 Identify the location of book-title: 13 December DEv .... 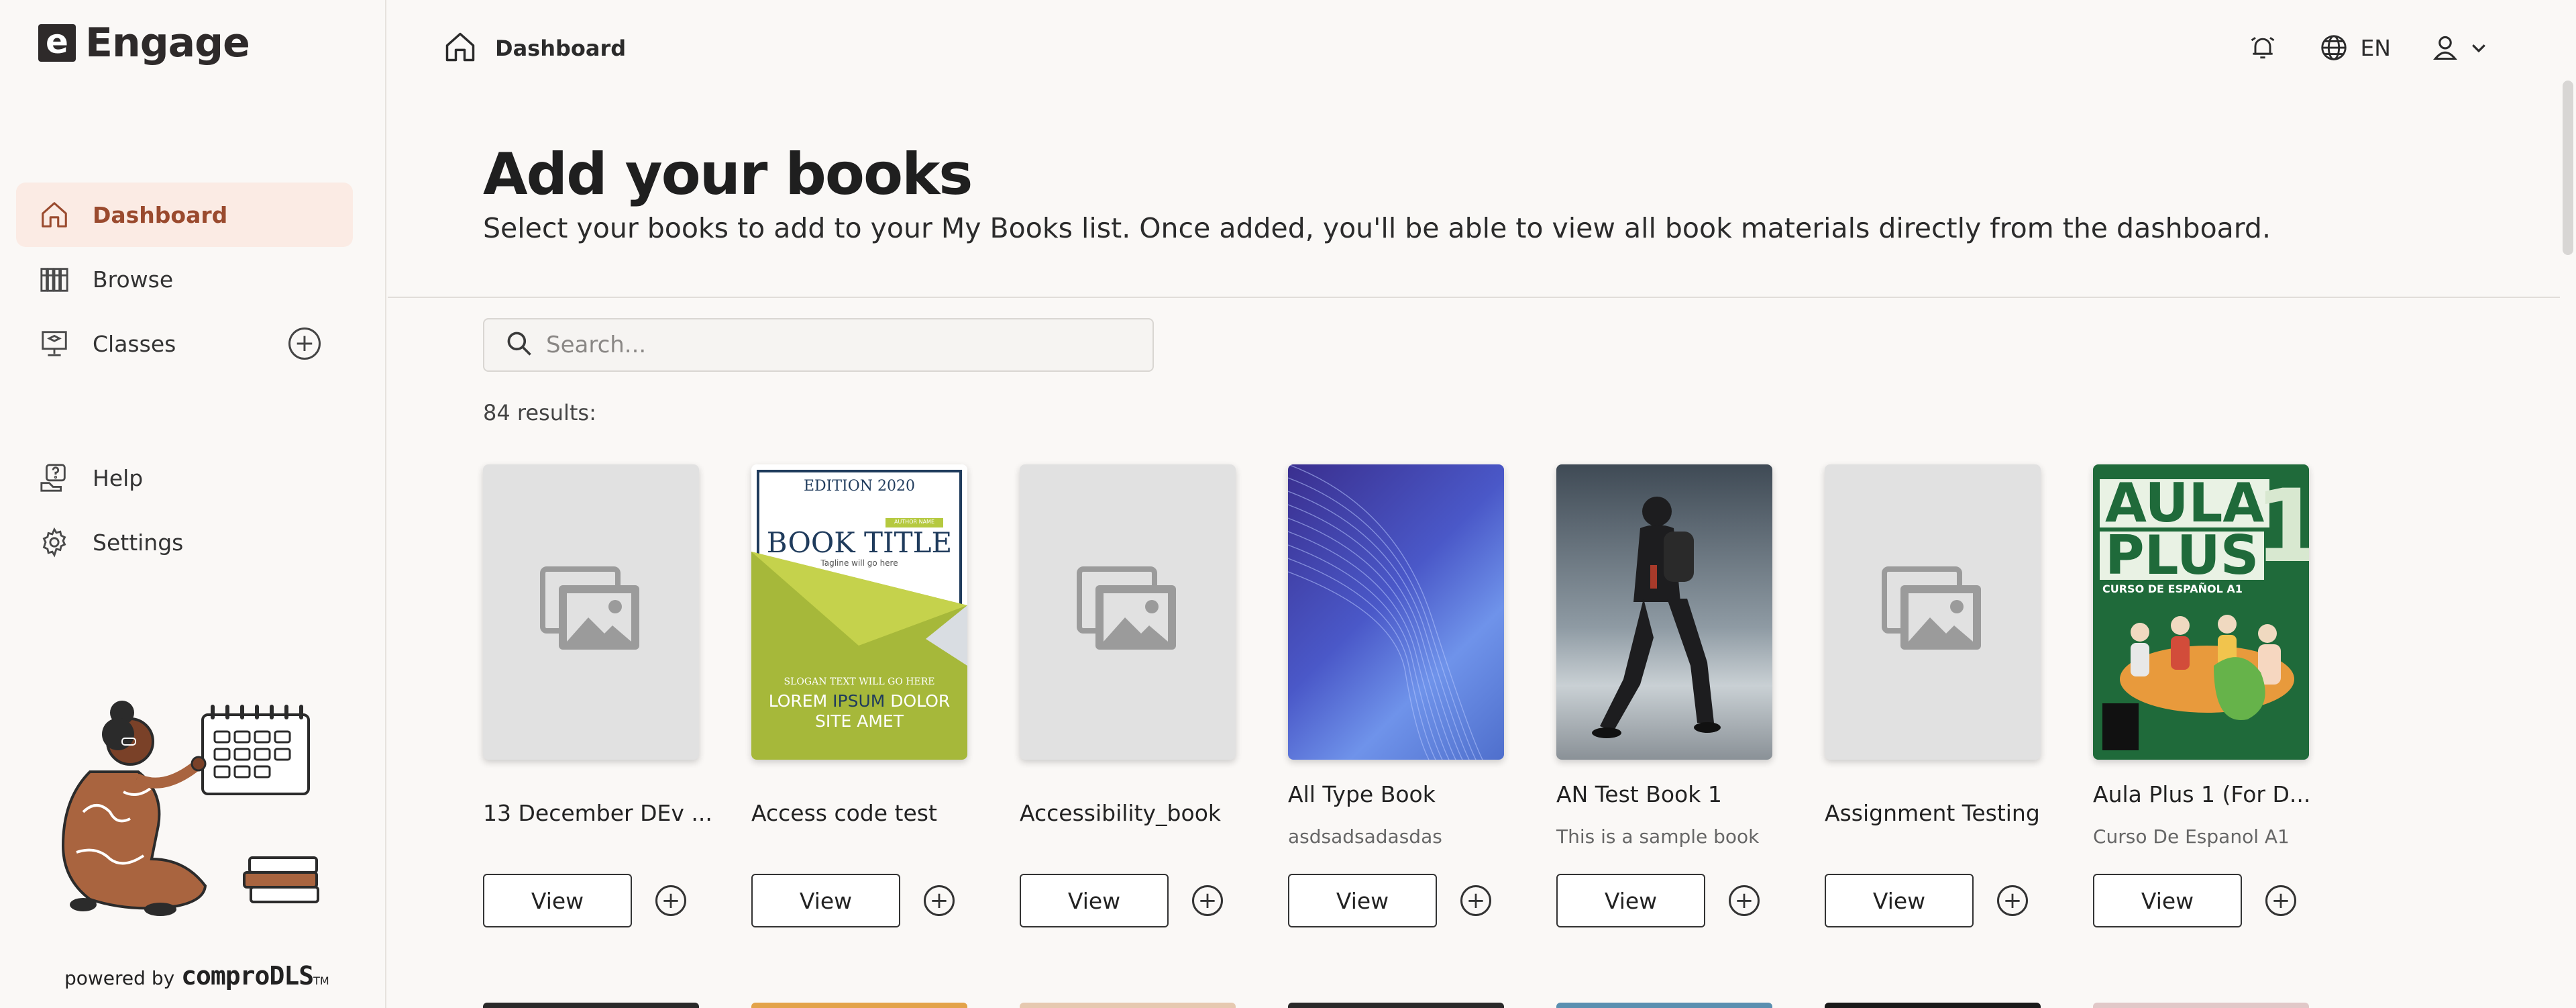
(597, 813).